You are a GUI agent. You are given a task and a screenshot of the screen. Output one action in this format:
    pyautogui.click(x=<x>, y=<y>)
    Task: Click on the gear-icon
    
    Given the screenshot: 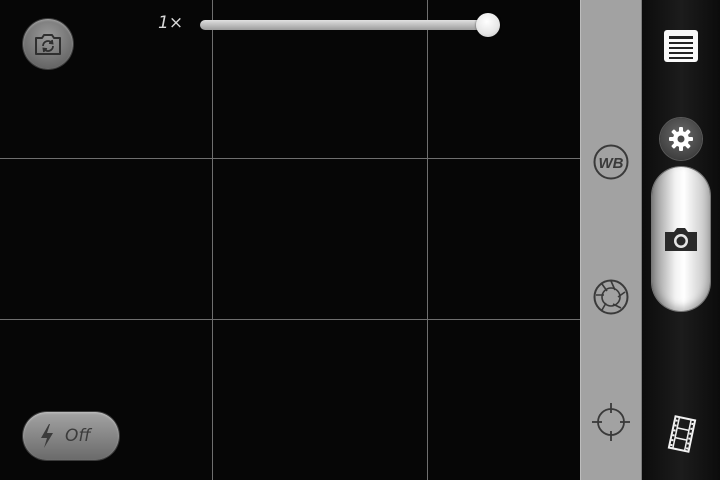 What is the action you would take?
    pyautogui.click(x=681, y=139)
    